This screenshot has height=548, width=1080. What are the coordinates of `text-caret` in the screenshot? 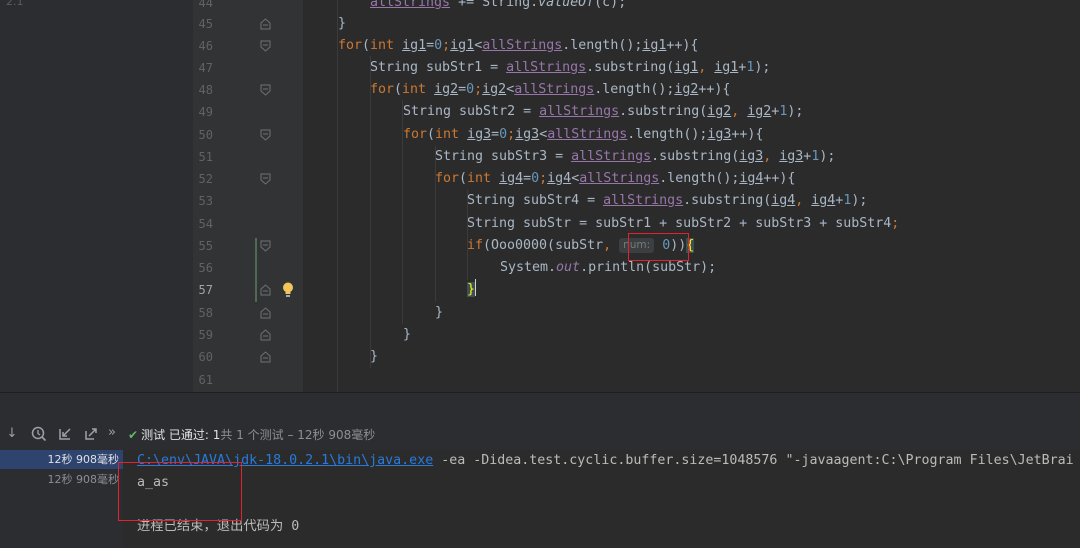 It's located at (476, 287).